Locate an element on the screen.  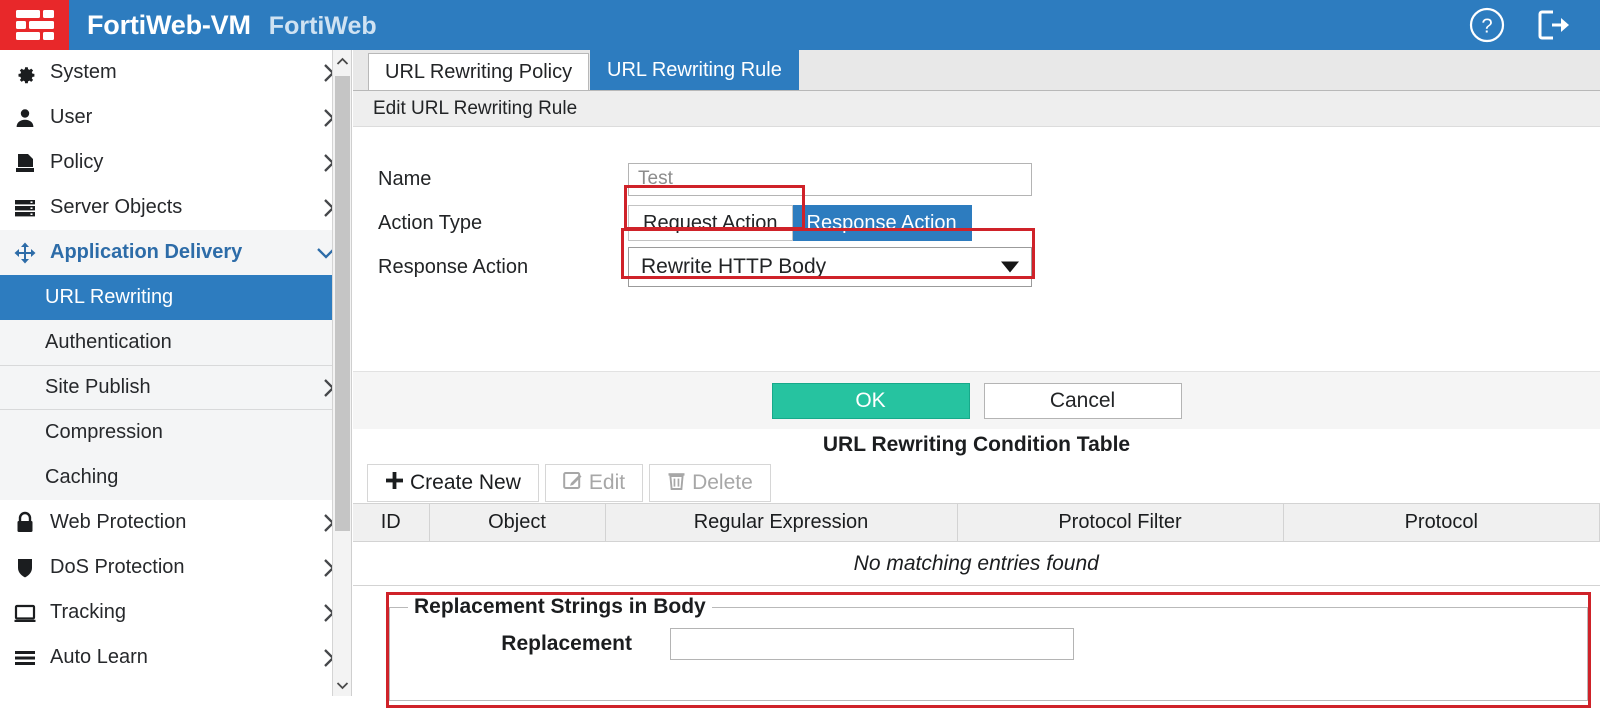
tab-label: URL Rewriting Rule is located at coordinates (694, 70).